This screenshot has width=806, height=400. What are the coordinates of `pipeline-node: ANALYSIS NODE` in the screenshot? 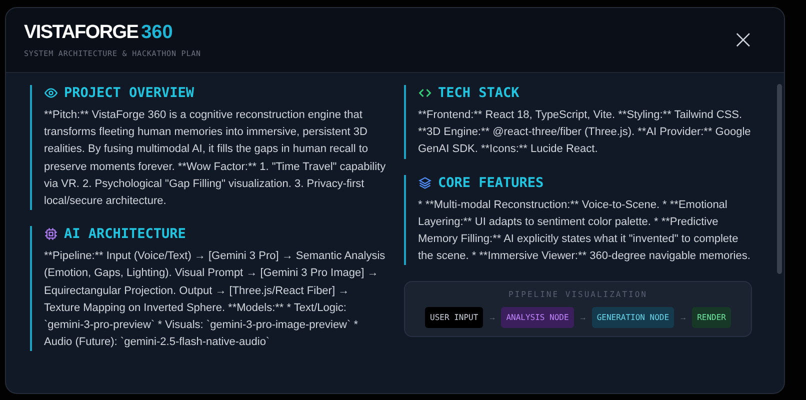 It's located at (537, 317).